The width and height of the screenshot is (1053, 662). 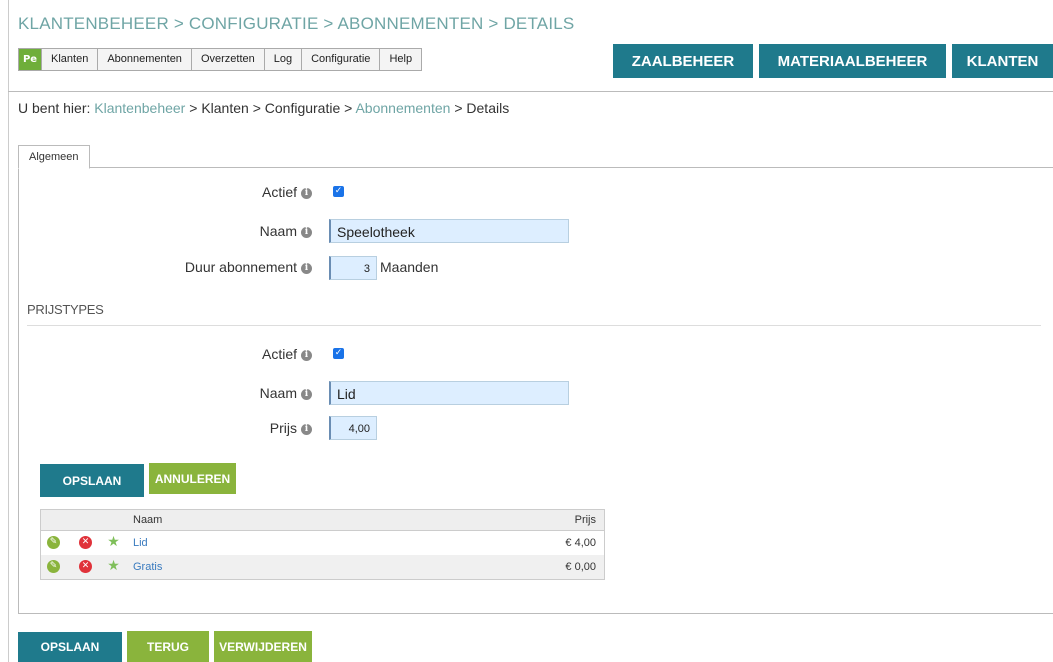 What do you see at coordinates (353, 428) in the screenshot?
I see `prijs-input: 4,00` at bounding box center [353, 428].